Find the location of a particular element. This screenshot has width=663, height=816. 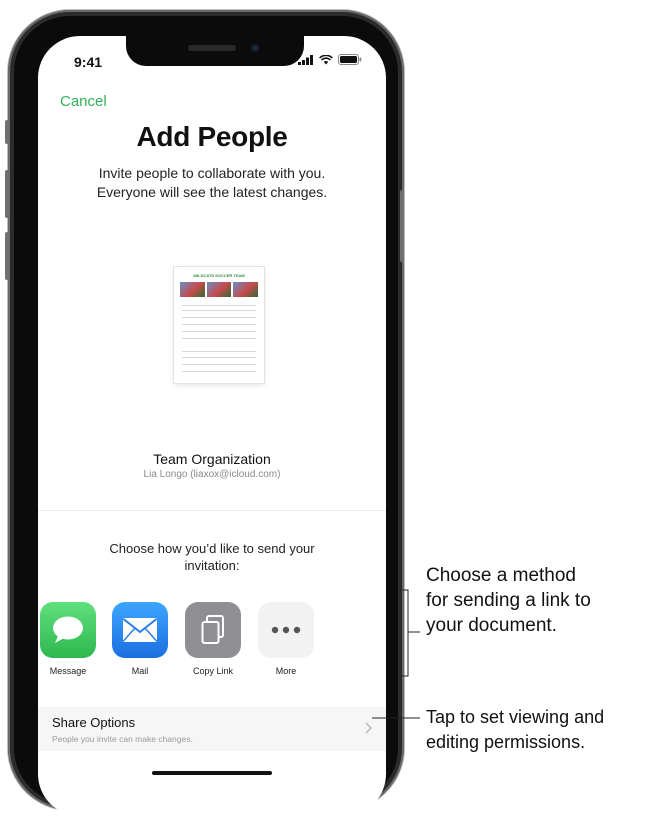

method-callout-line-3: your document. is located at coordinates (491, 625).